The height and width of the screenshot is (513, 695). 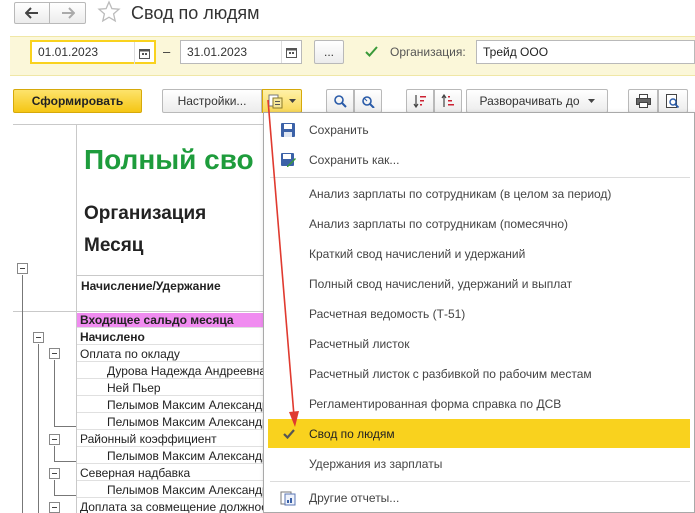 I want to click on menu-item-payslip: Расчетный листок, so click(x=479, y=343).